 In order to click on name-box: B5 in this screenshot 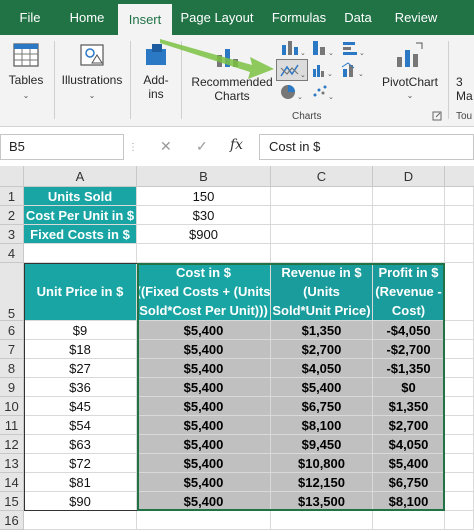, I will do `click(62, 147)`.